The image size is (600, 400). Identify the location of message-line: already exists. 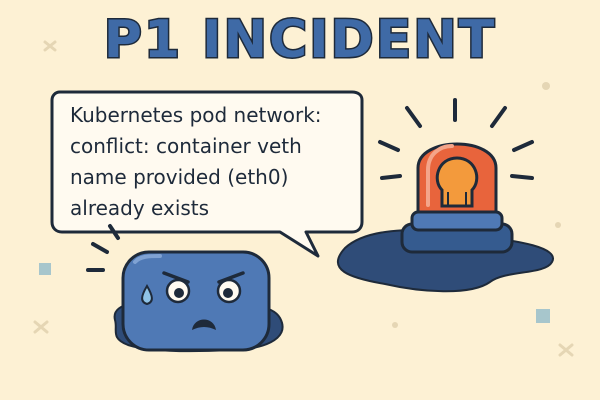
(140, 208).